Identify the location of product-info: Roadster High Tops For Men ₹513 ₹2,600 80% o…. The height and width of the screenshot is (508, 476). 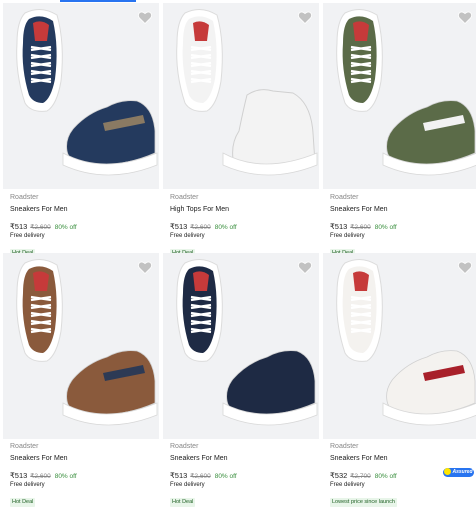
(243, 225).